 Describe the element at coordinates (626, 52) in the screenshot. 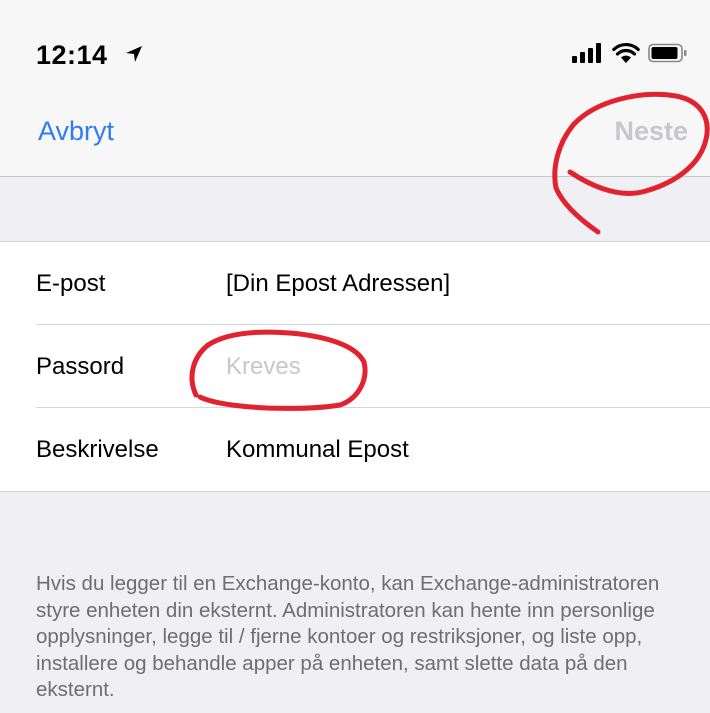

I see `wifi-icon` at that location.